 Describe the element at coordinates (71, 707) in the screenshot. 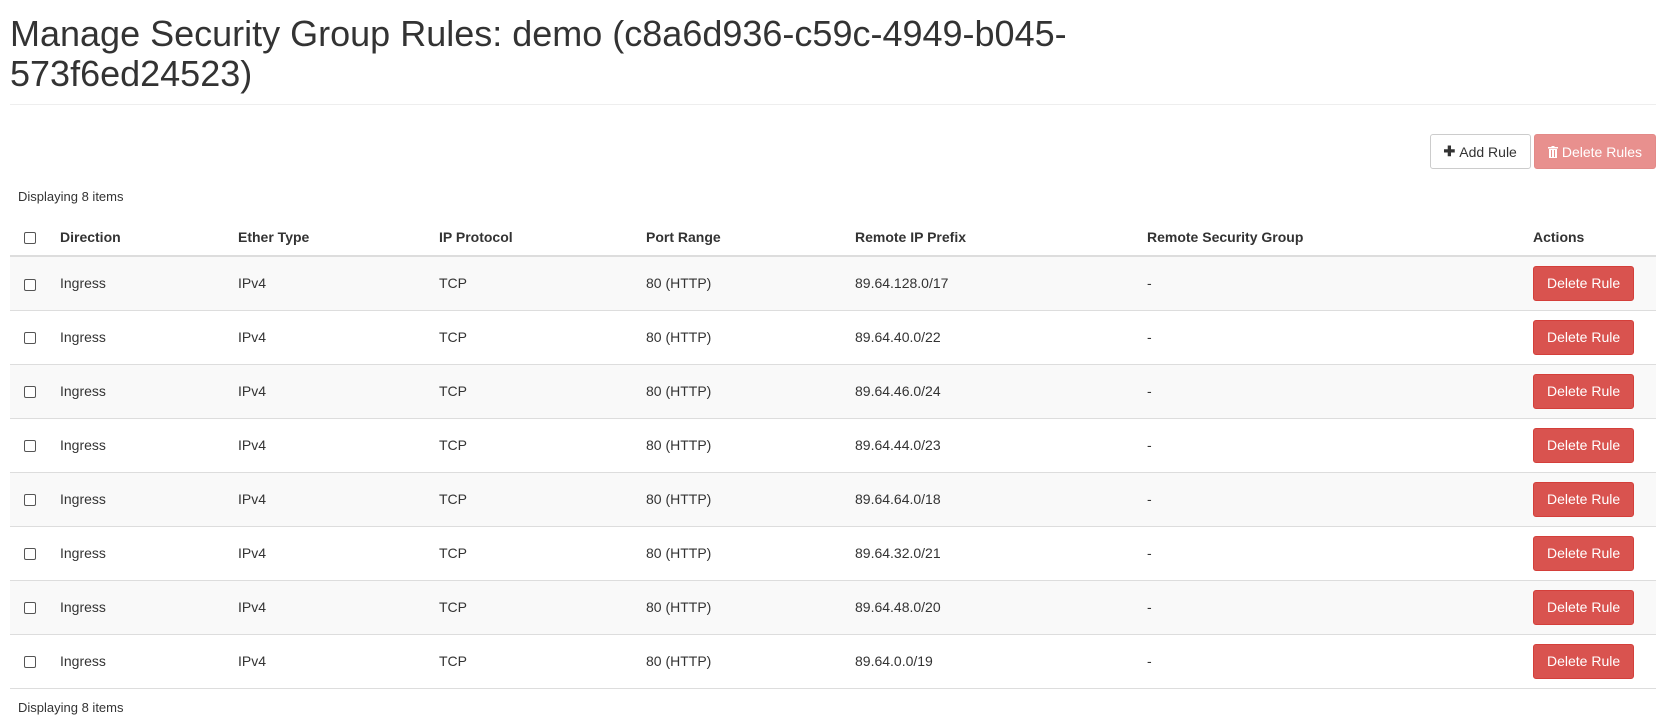

I see `item-count-bottom: Displaying 8 items` at that location.